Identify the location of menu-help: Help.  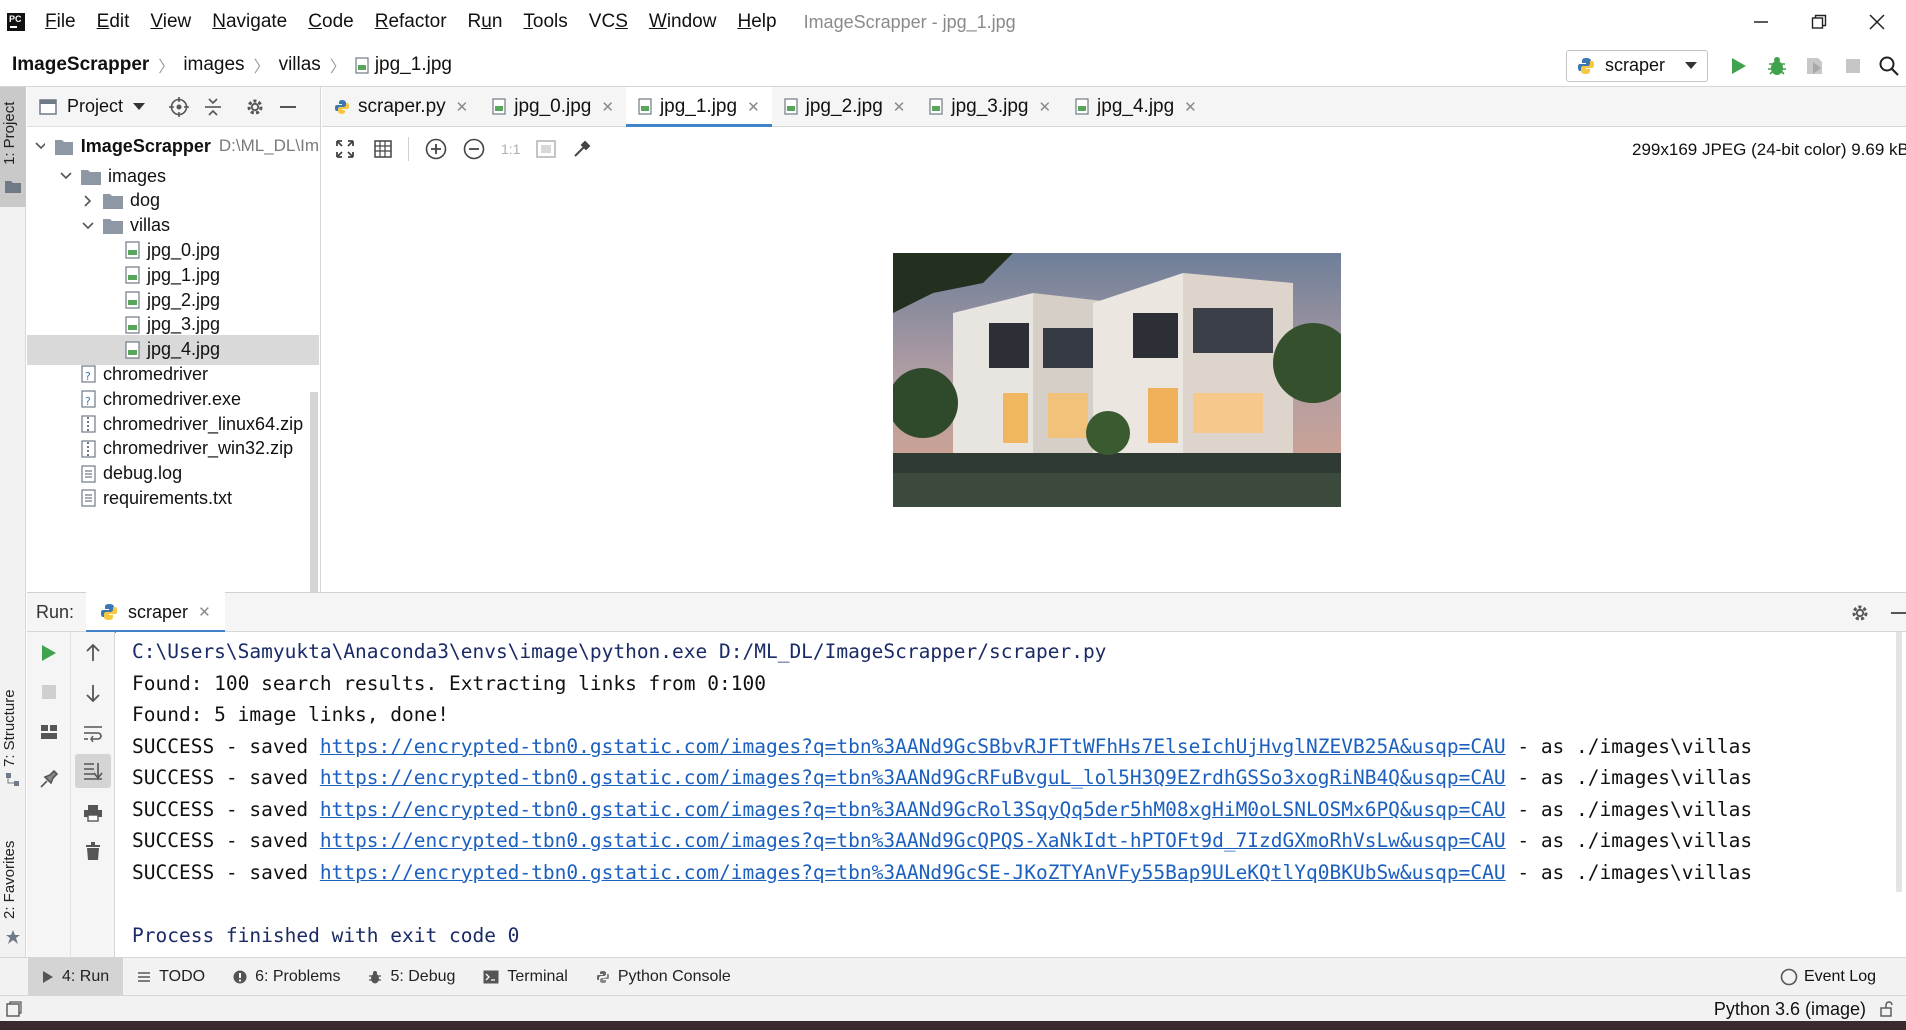
(756, 22).